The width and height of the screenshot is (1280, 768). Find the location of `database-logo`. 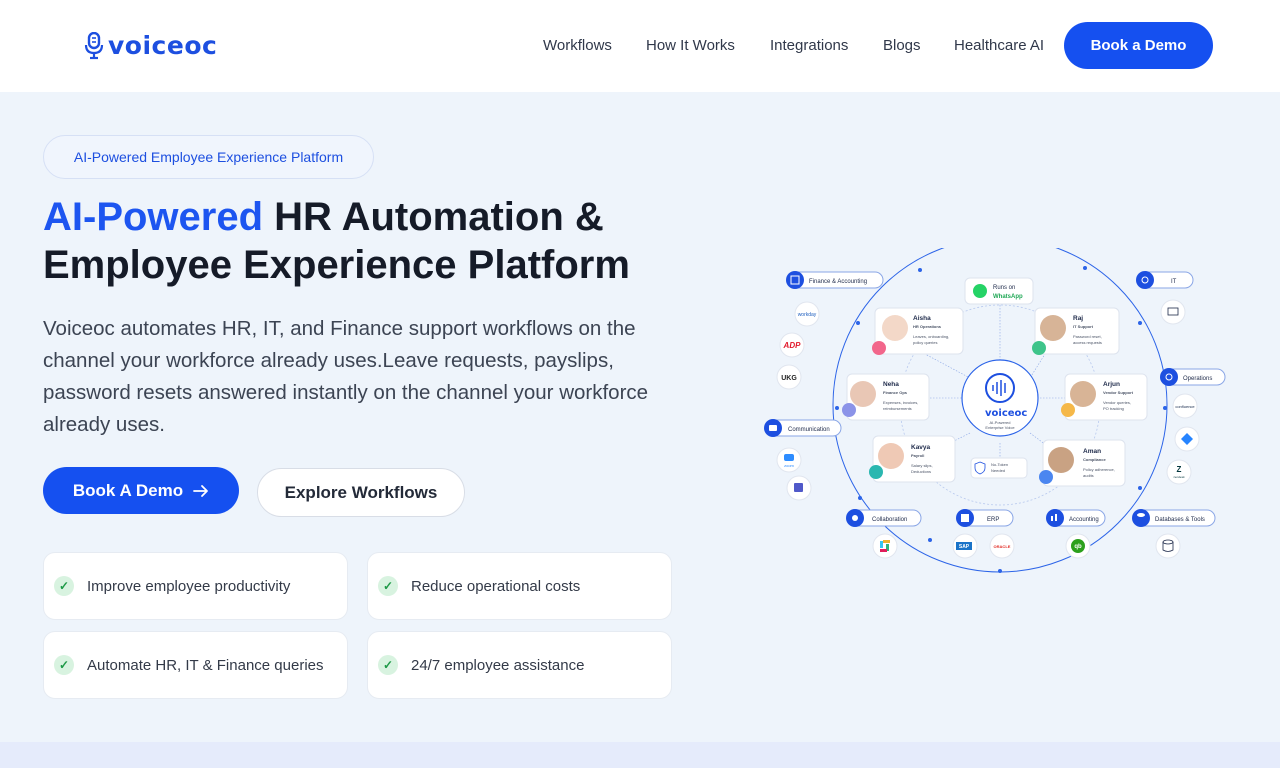

database-logo is located at coordinates (1168, 546).